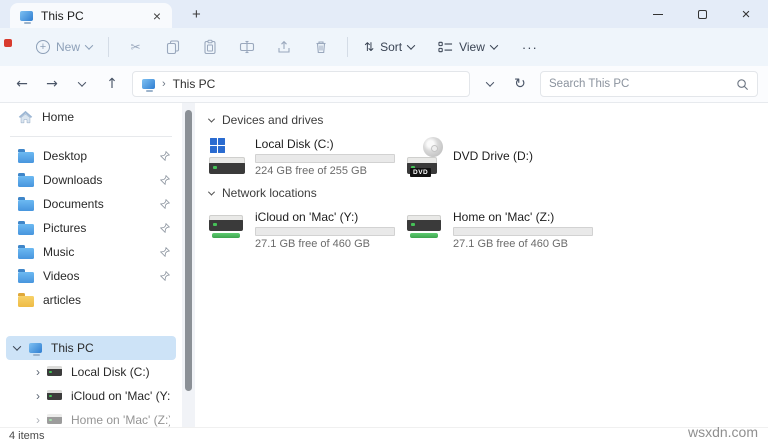 This screenshot has width=768, height=443. Describe the element at coordinates (91, 204) in the screenshot. I see `sidebar-item-documents: Documents` at that location.